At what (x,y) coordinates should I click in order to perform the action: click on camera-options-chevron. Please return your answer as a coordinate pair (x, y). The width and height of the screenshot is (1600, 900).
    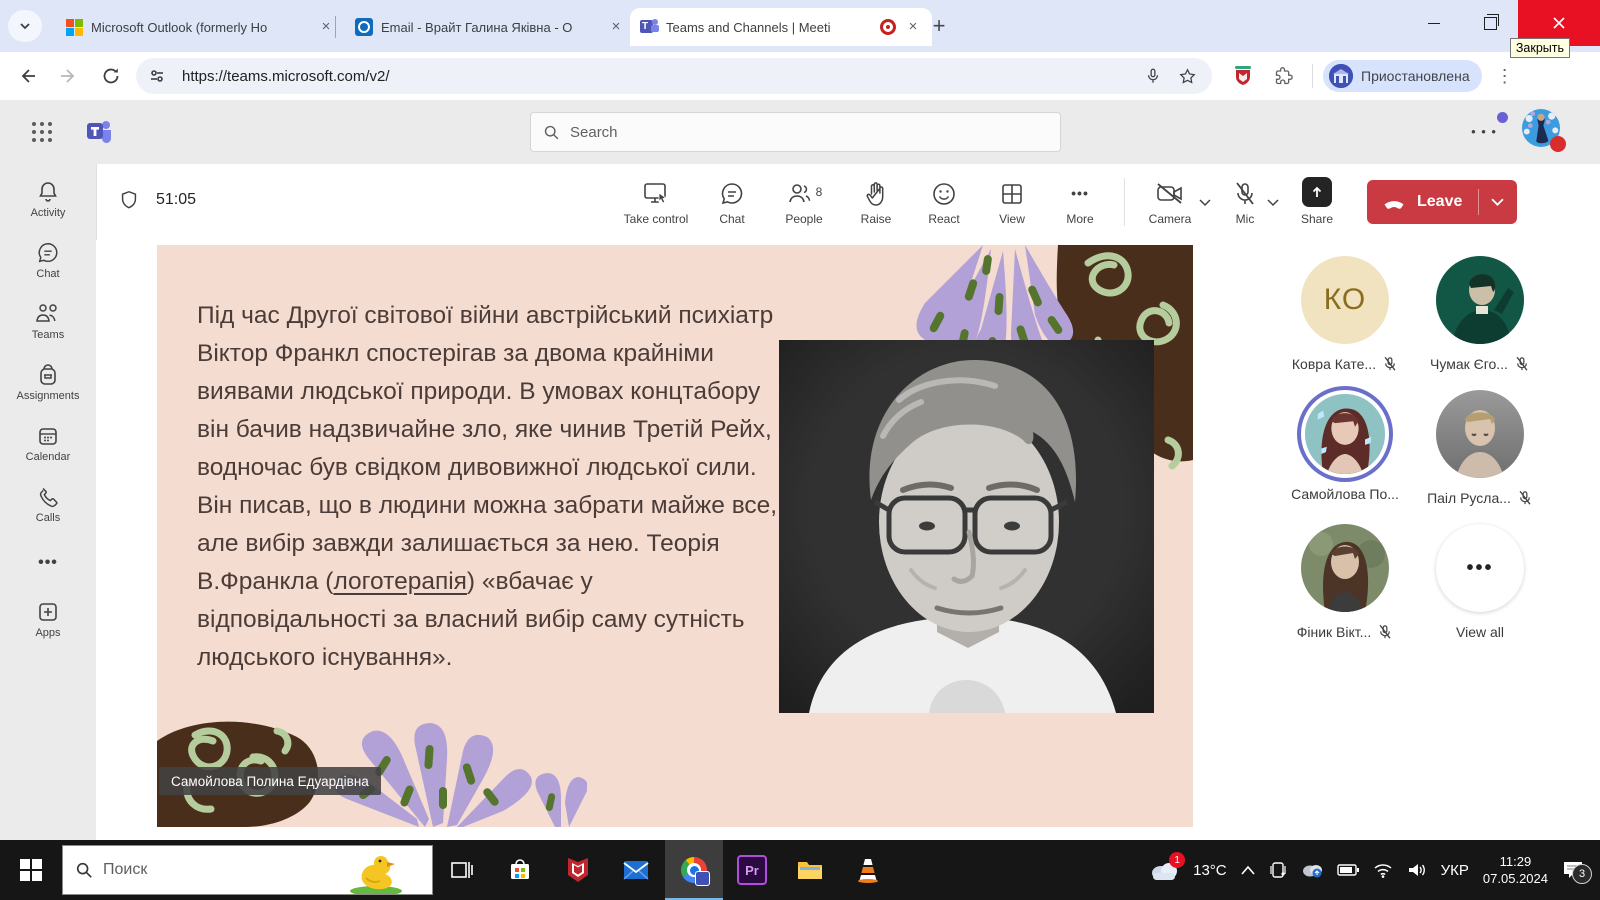
    Looking at the image, I should click on (1207, 202).